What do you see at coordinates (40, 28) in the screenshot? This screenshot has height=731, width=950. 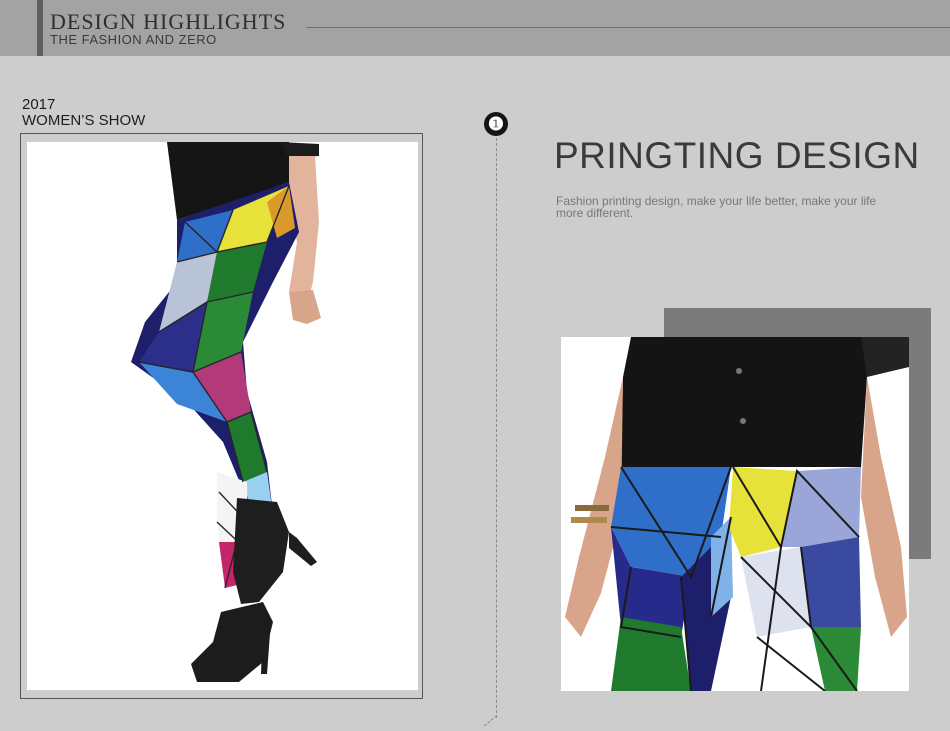 I see `header-accent-bar` at bounding box center [40, 28].